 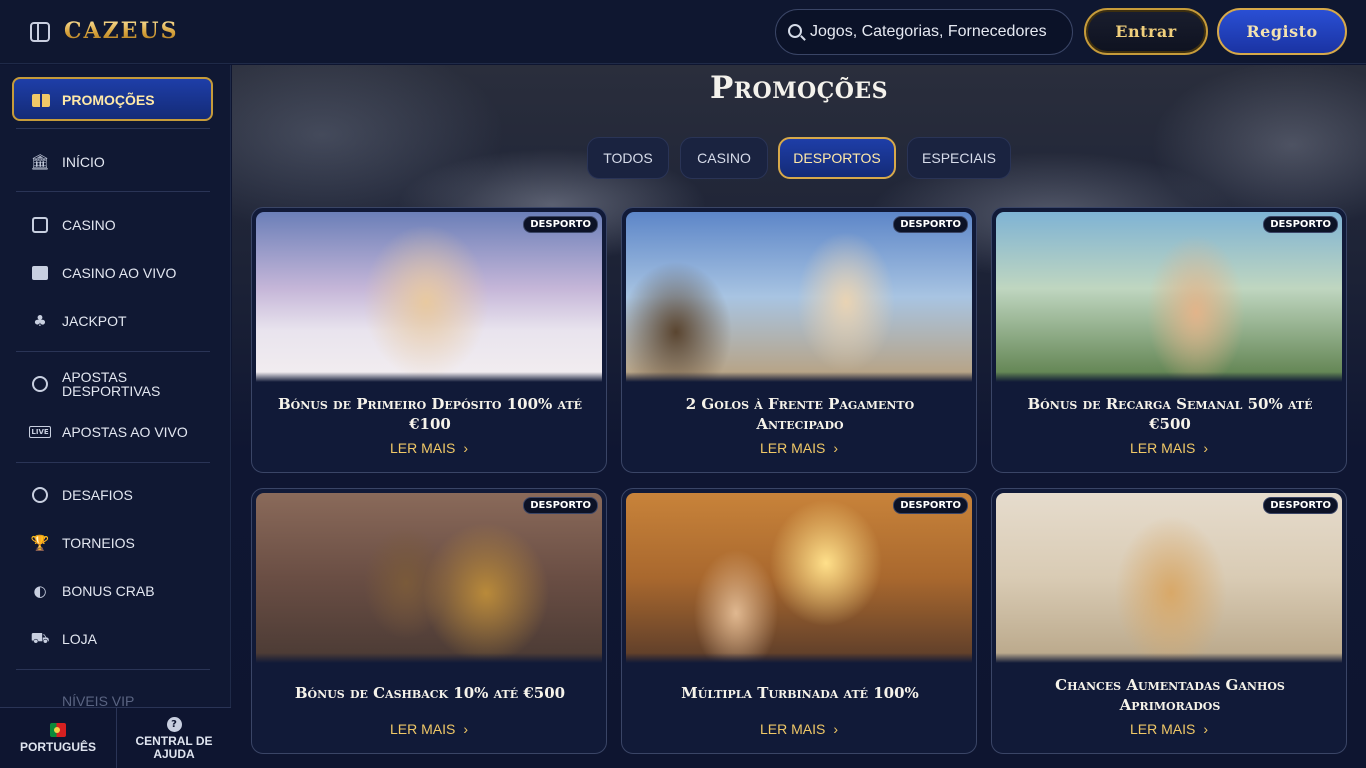 What do you see at coordinates (1146, 31) in the screenshot?
I see `login-button: Entrar` at bounding box center [1146, 31].